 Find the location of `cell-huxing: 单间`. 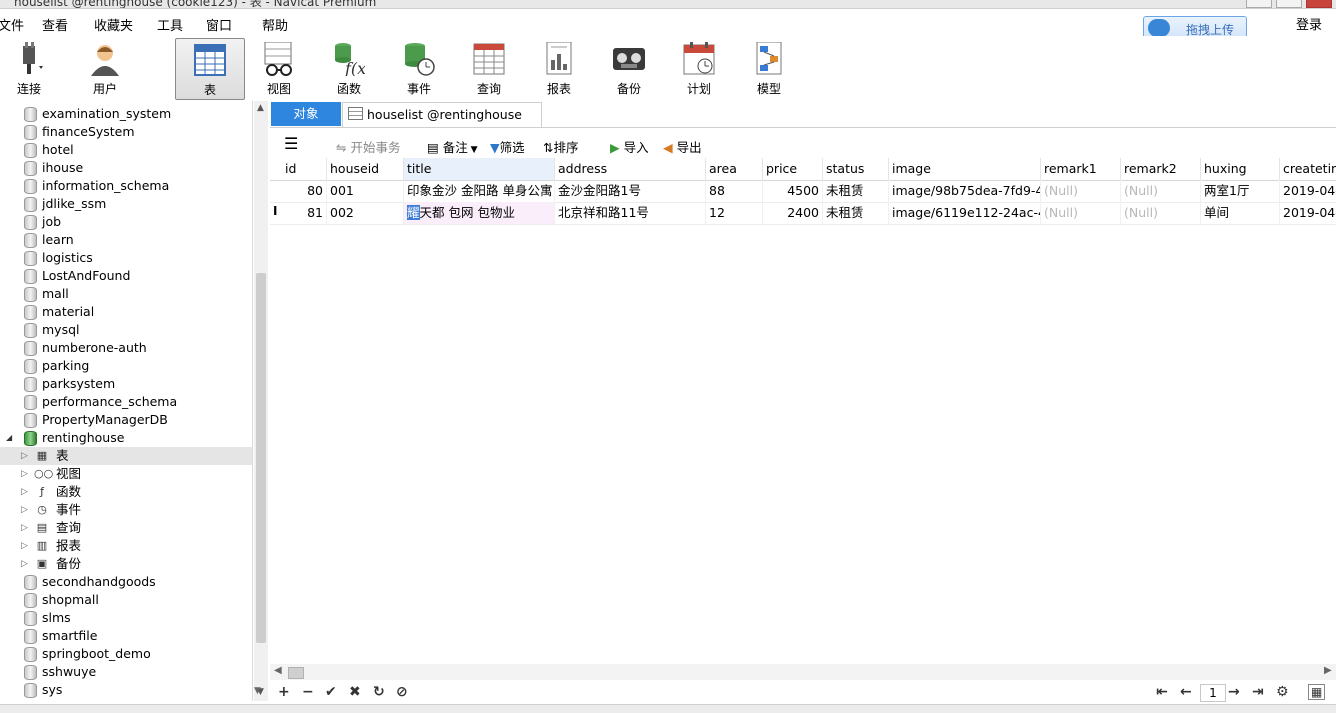

cell-huxing: 单间 is located at coordinates (1240, 213).